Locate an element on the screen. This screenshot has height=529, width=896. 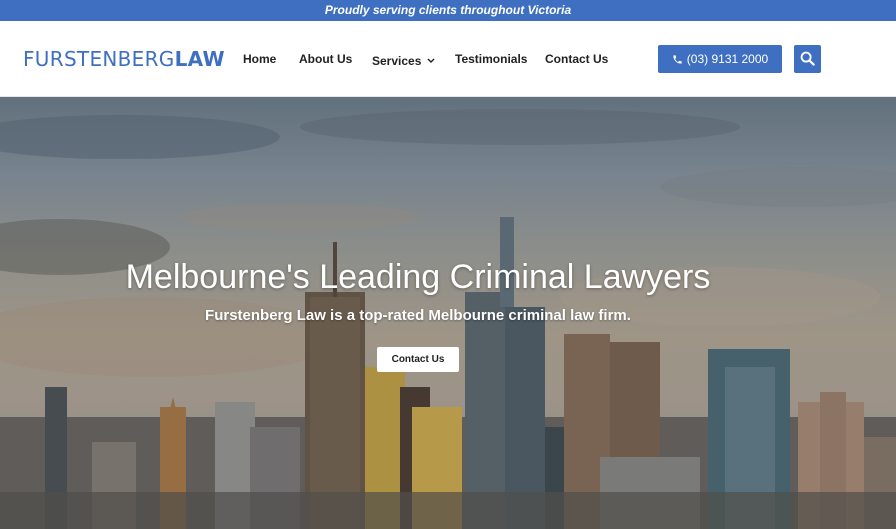
phone-button: (03) 9131 2000 is located at coordinates (720, 59).